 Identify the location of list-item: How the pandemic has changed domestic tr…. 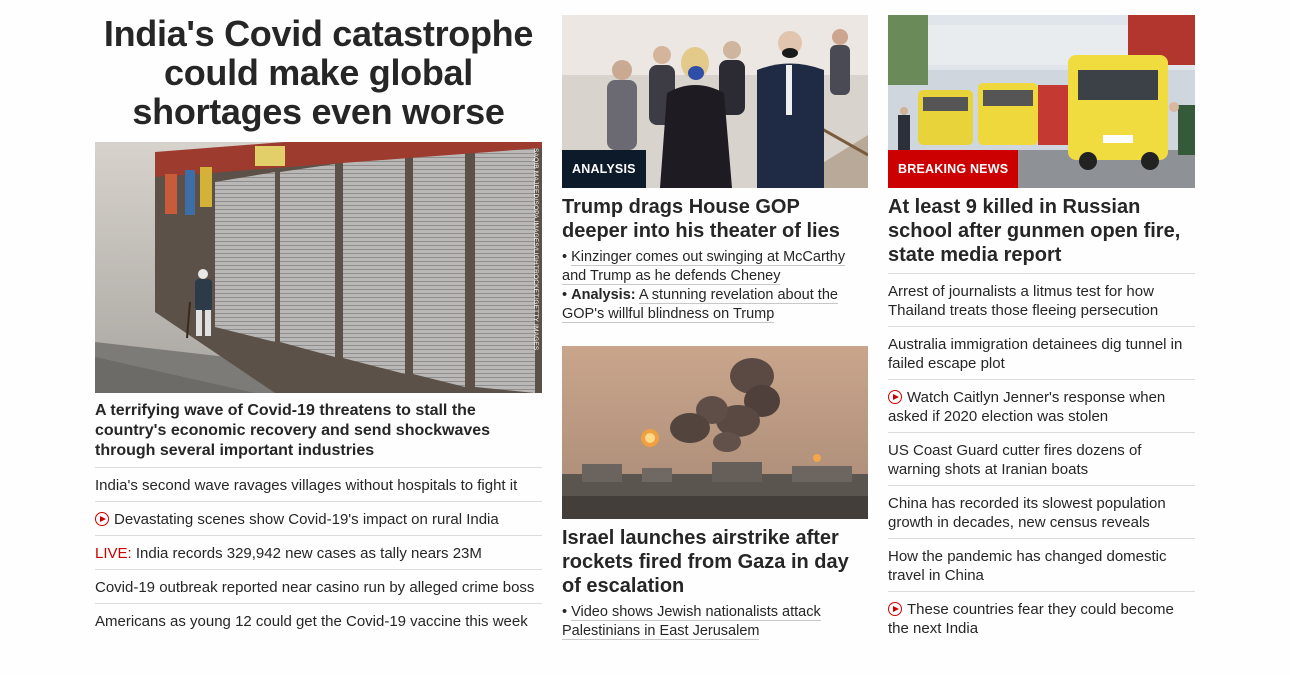
(1041, 564).